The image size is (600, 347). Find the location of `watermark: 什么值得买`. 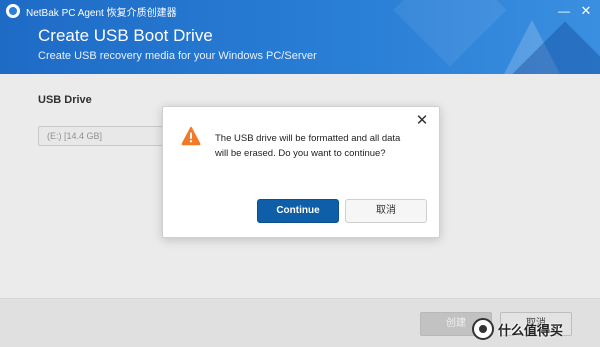

watermark: 什么值得买 is located at coordinates (517, 329).